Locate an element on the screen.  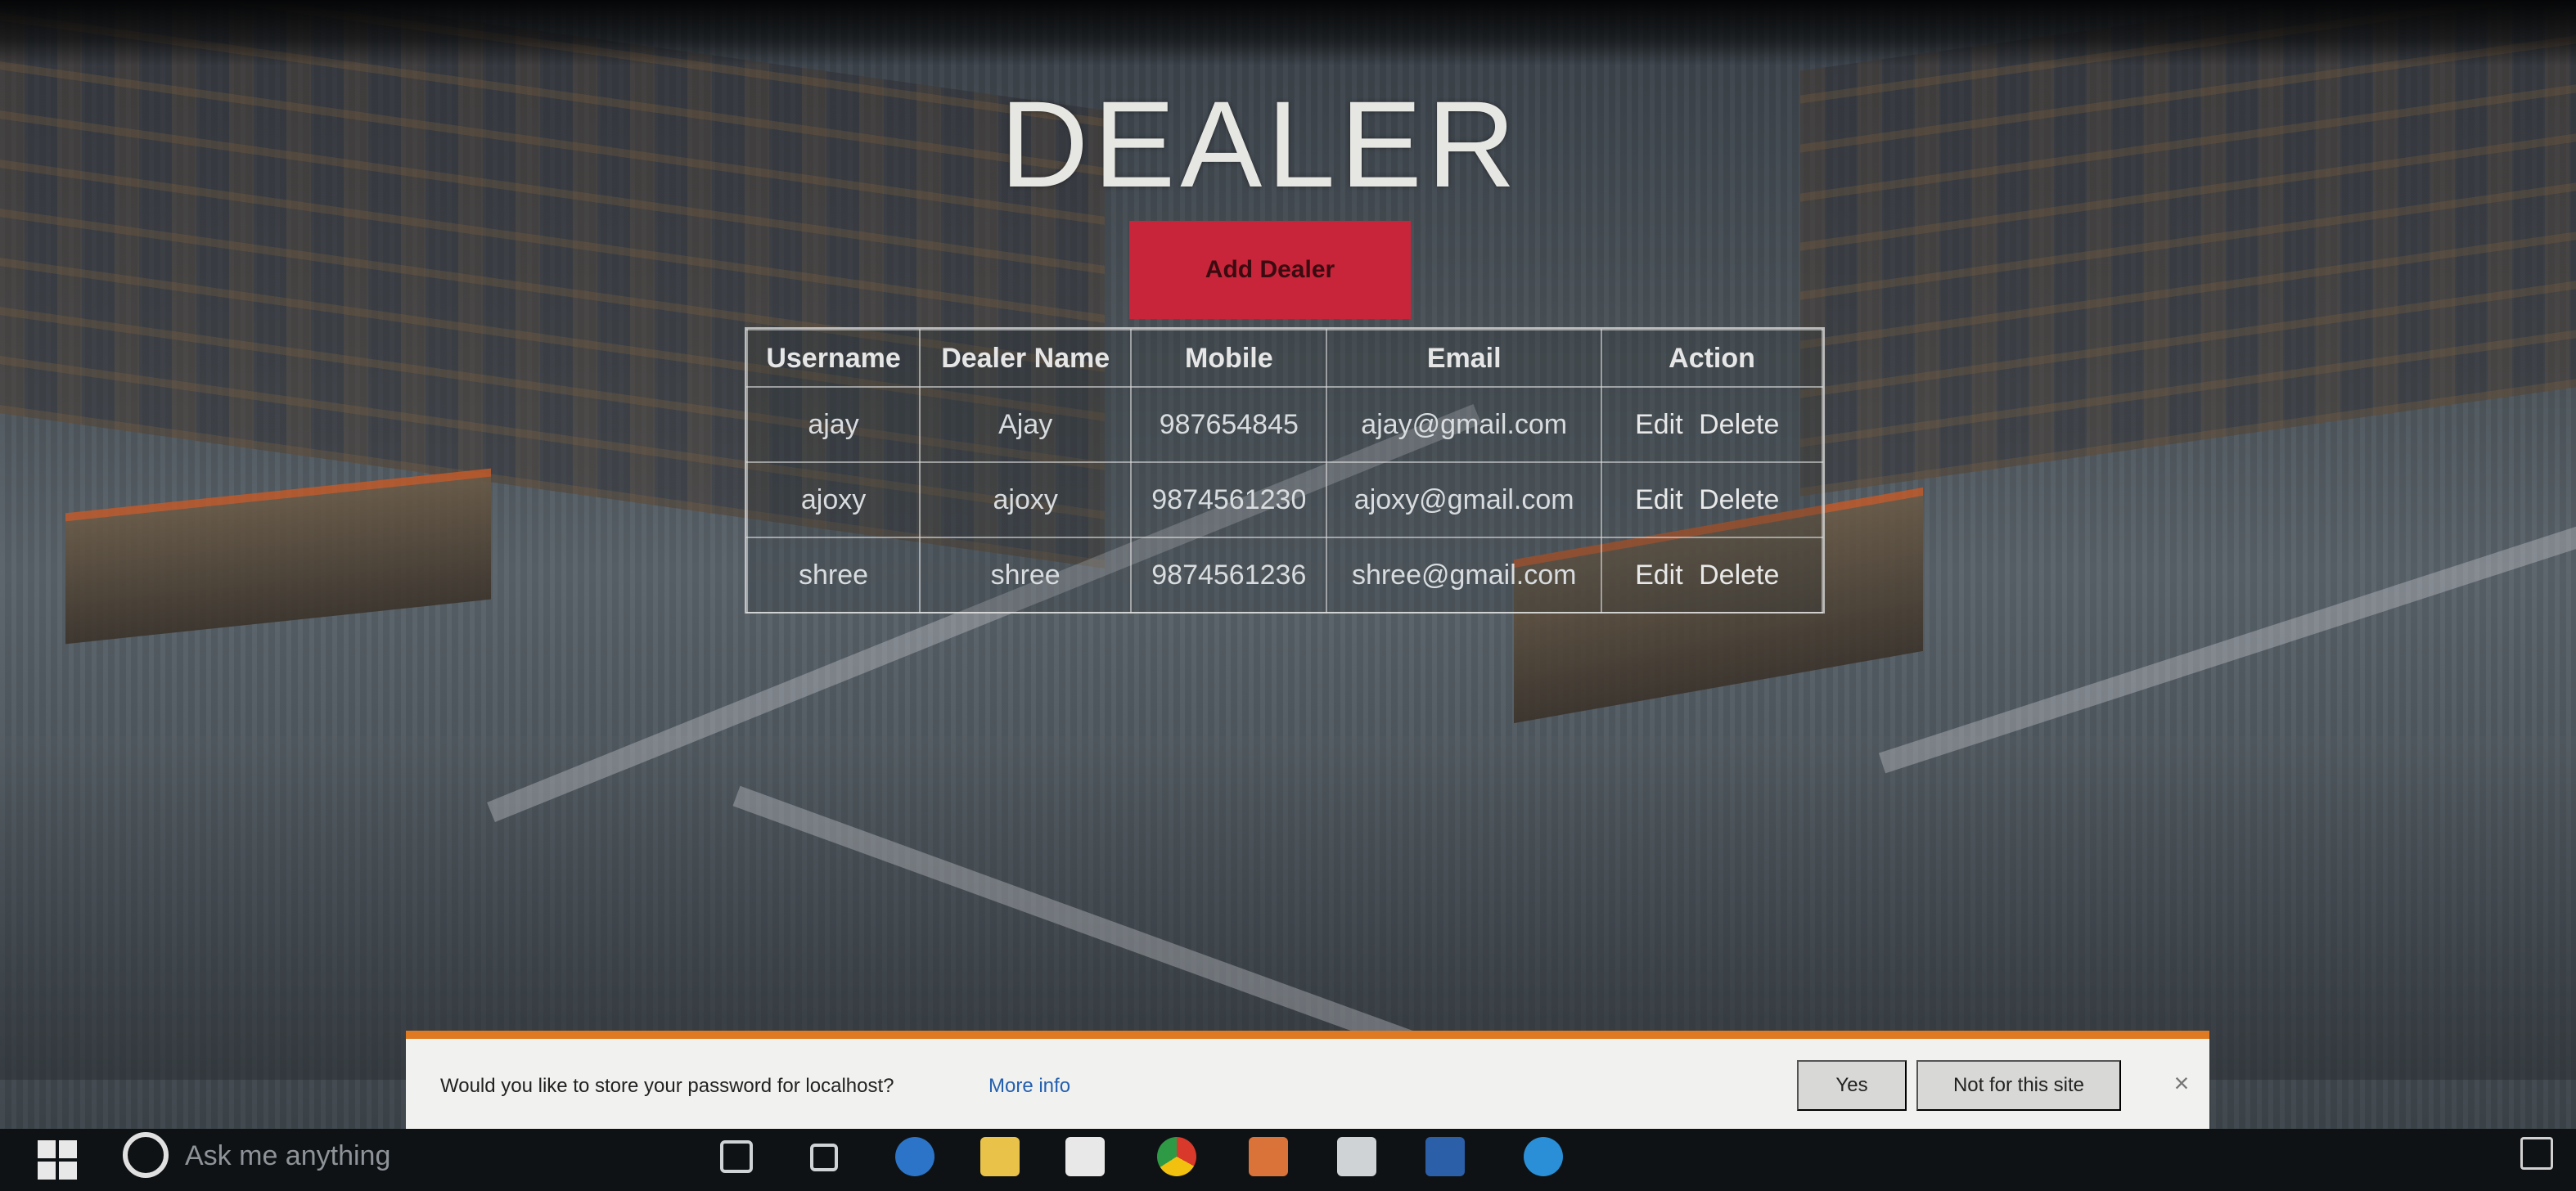
cell-dealer-name: Ajay is located at coordinates (1026, 425).